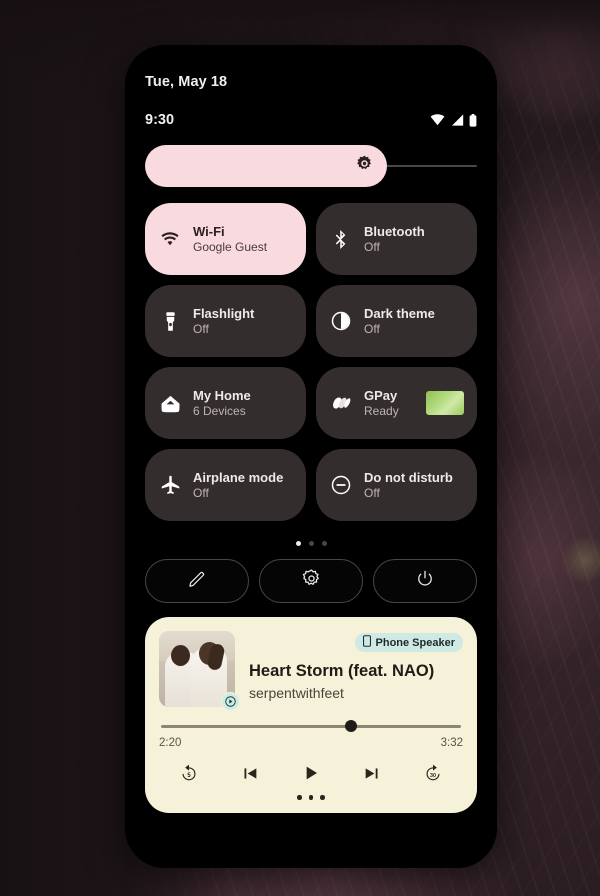 This screenshot has height=896, width=600. I want to click on media-page-dots, so click(311, 800).